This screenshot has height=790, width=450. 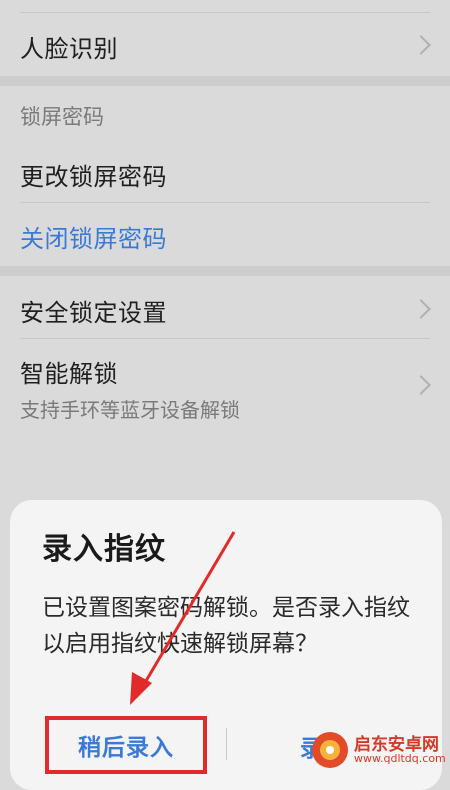 I want to click on site-watermark: 启东安卓网 www.qdltdq.com, so click(x=376, y=750).